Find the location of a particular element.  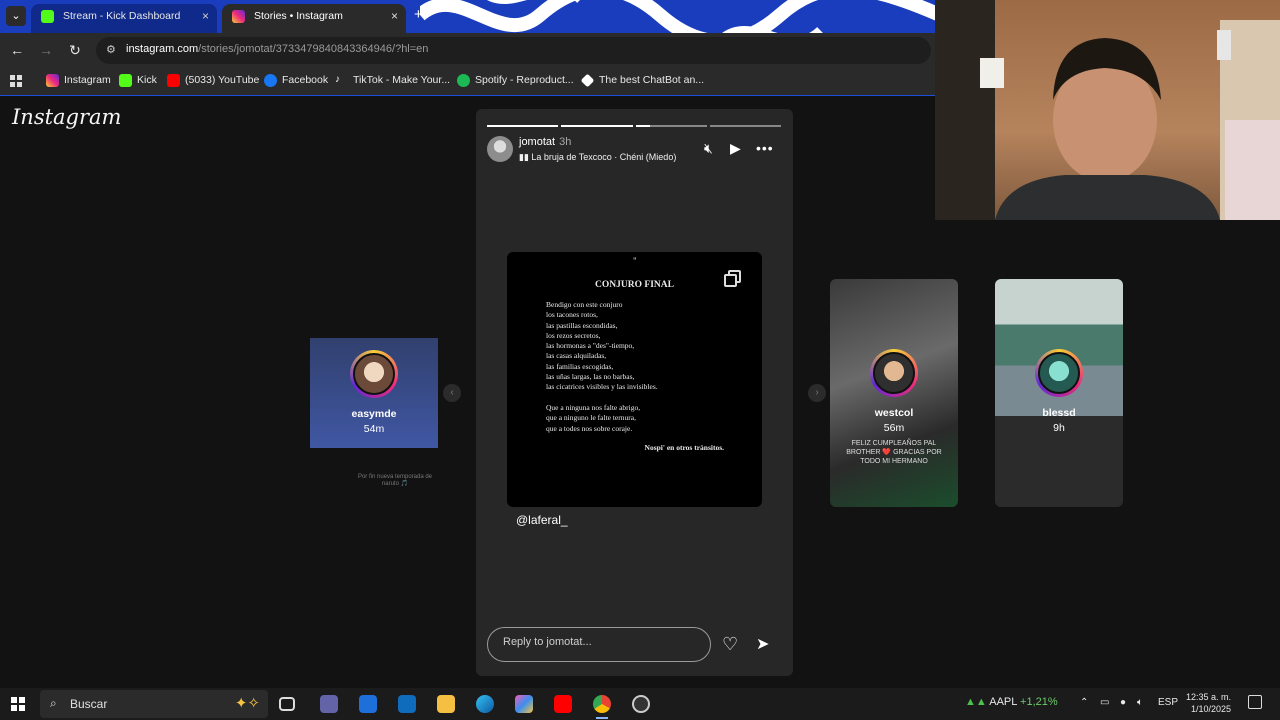

store-icon is located at coordinates (368, 704).